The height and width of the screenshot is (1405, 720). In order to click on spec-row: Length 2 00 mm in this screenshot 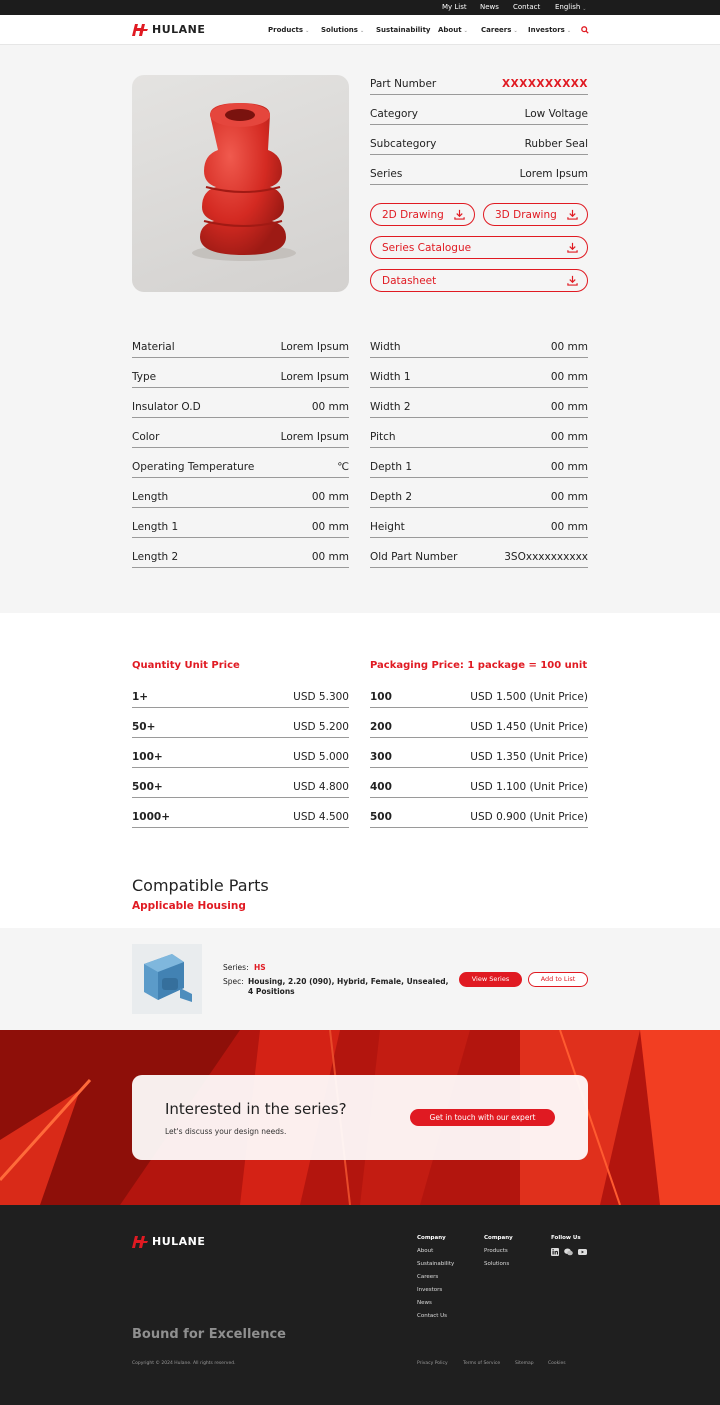, I will do `click(240, 558)`.